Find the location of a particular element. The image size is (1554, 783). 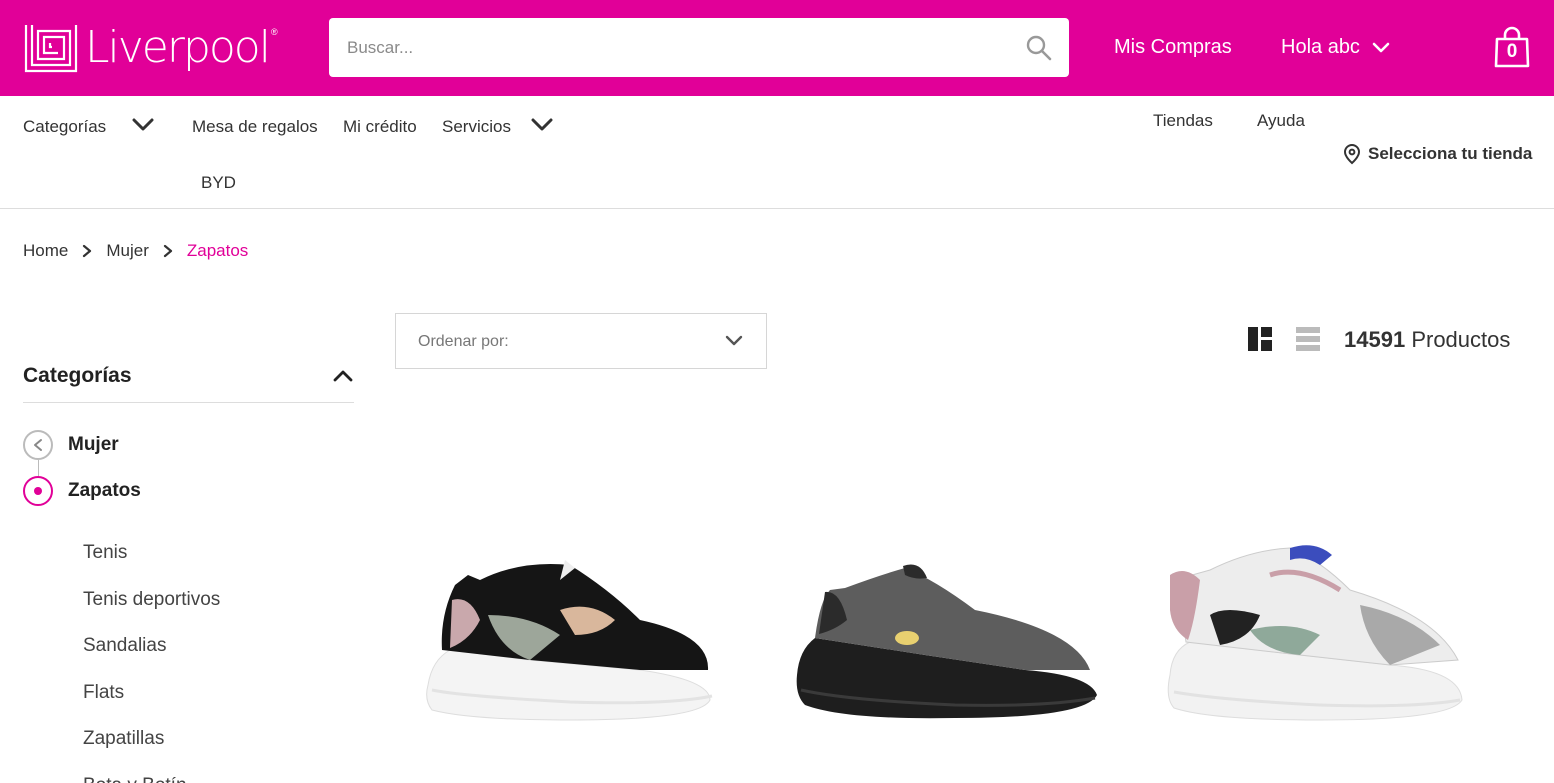

store-selector: Selecciona tu tienda is located at coordinates (1437, 154).